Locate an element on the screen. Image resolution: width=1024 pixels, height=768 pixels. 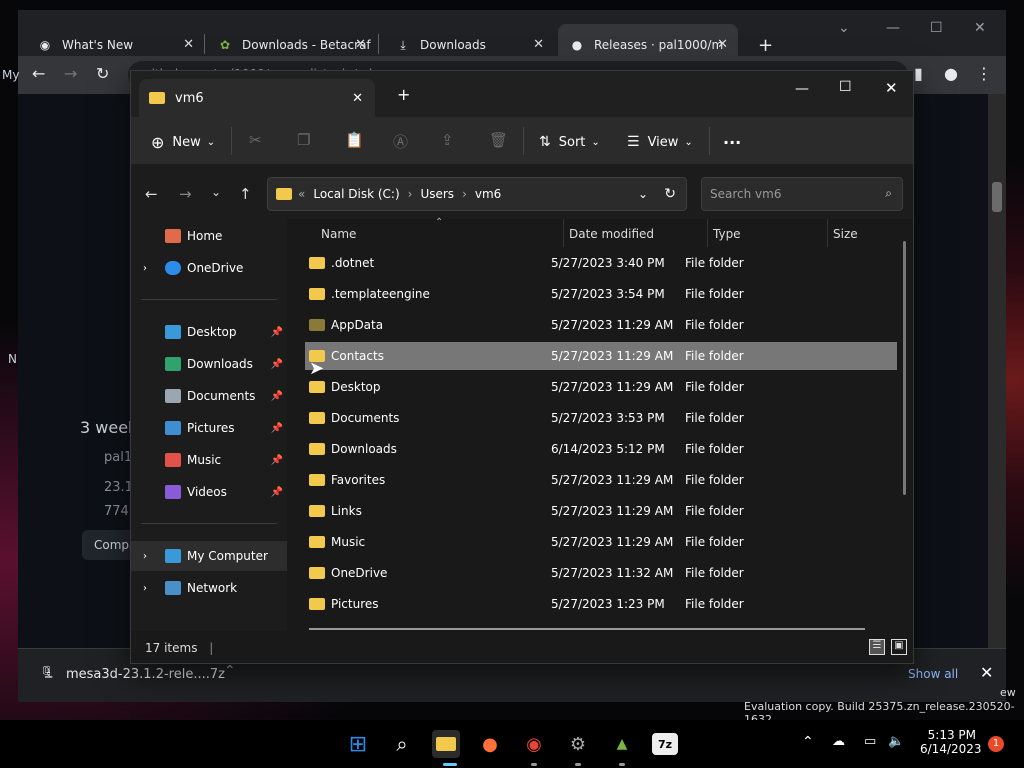
tab-vm6: vm6 ✕ is located at coordinates (257, 98).